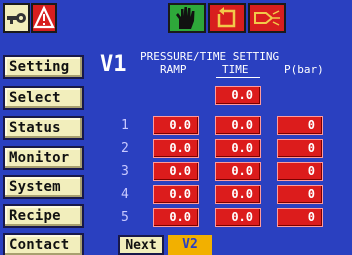 This screenshot has height=255, width=352. What do you see at coordinates (43, 128) in the screenshot?
I see `nav-status-button: Status` at bounding box center [43, 128].